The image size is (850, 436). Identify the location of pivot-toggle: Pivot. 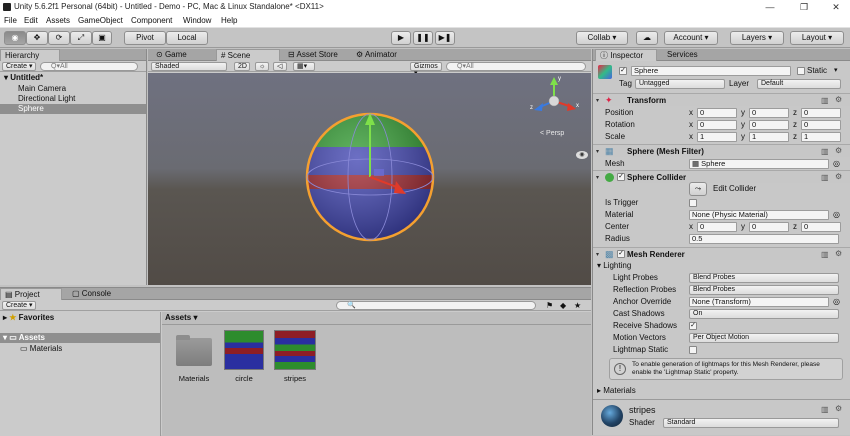
(145, 38).